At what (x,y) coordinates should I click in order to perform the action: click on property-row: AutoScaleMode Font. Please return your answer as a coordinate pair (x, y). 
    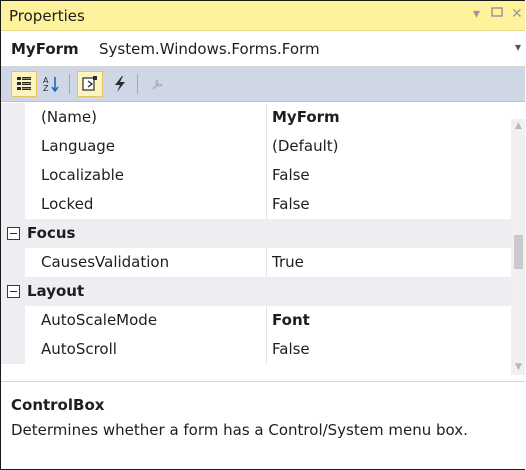
    Looking at the image, I should click on (256, 320).